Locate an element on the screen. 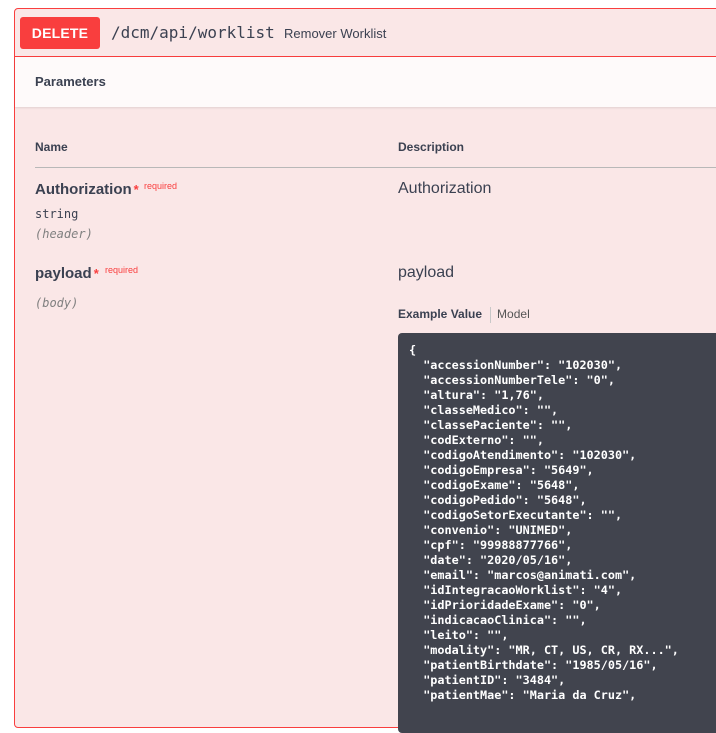  param-location: (body) is located at coordinates (57, 303).